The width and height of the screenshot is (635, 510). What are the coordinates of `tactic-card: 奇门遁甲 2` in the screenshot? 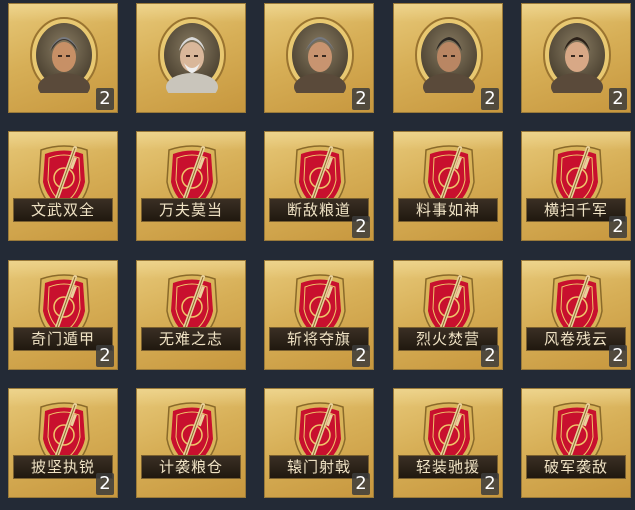 It's located at (63, 315).